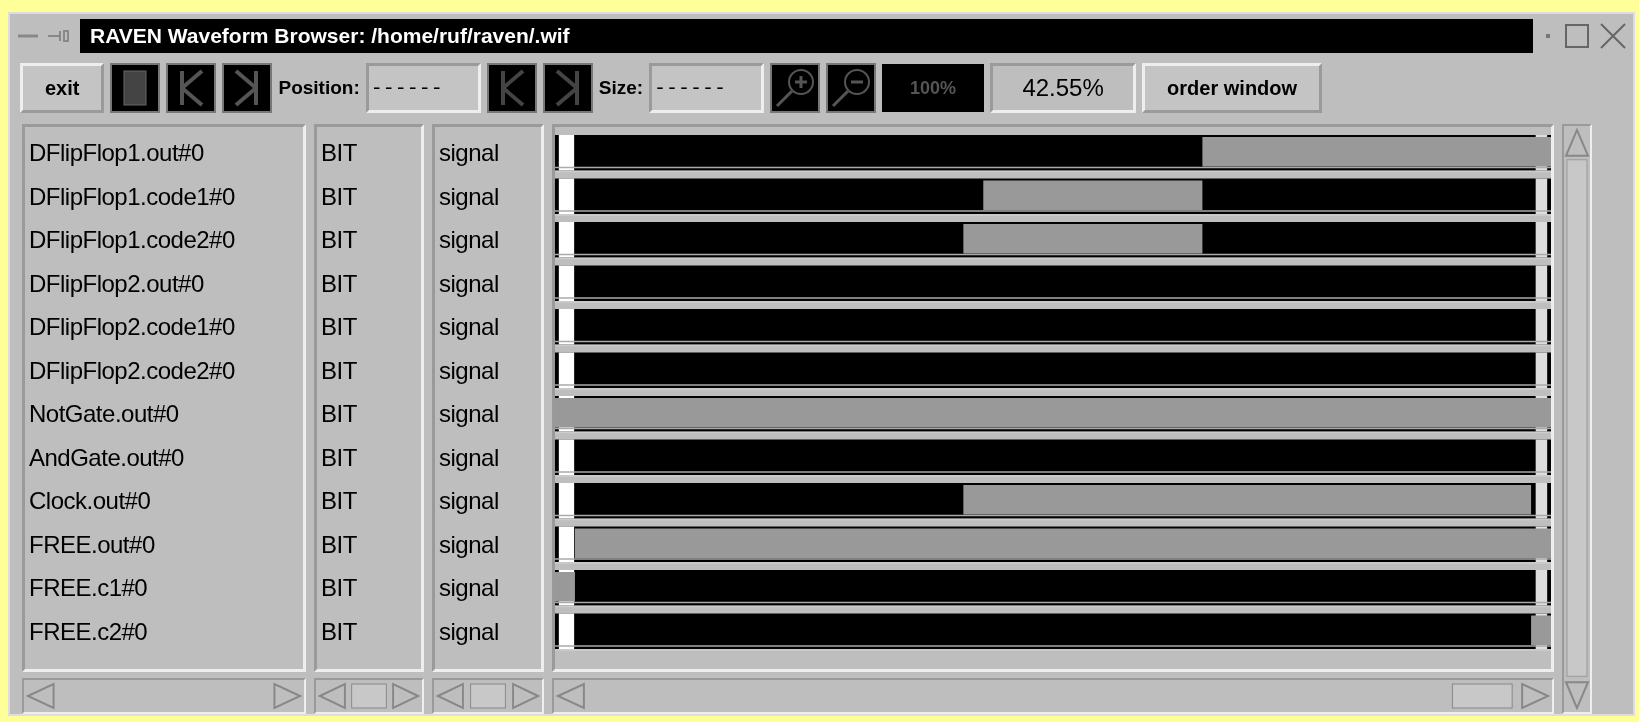  I want to click on signal-name: FREE.c2#0, so click(164, 631).